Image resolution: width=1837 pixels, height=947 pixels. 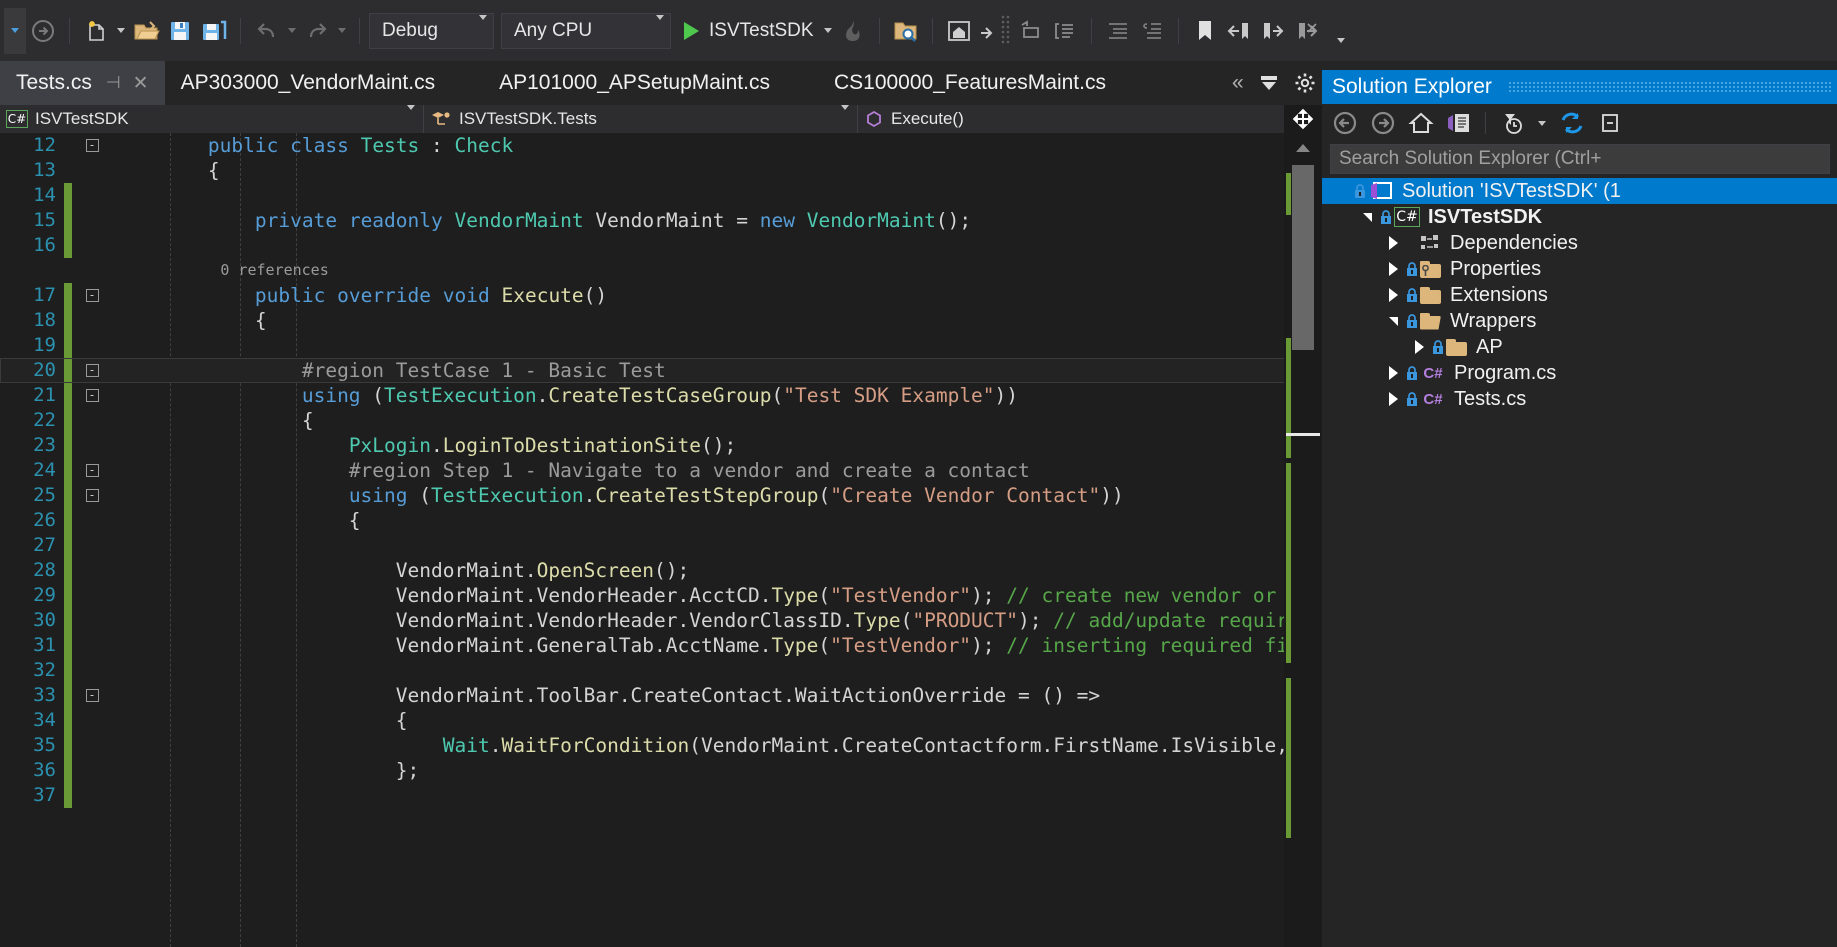 What do you see at coordinates (757, 31) in the screenshot?
I see `start-debug-button: ISVTestSDK` at bounding box center [757, 31].